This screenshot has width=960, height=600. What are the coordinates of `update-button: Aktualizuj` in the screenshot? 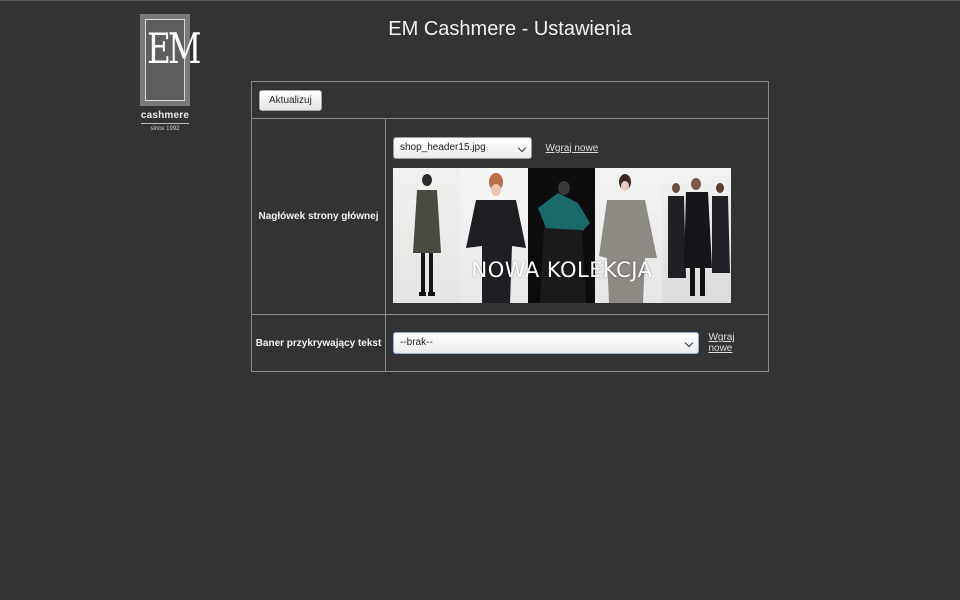 It's located at (290, 100).